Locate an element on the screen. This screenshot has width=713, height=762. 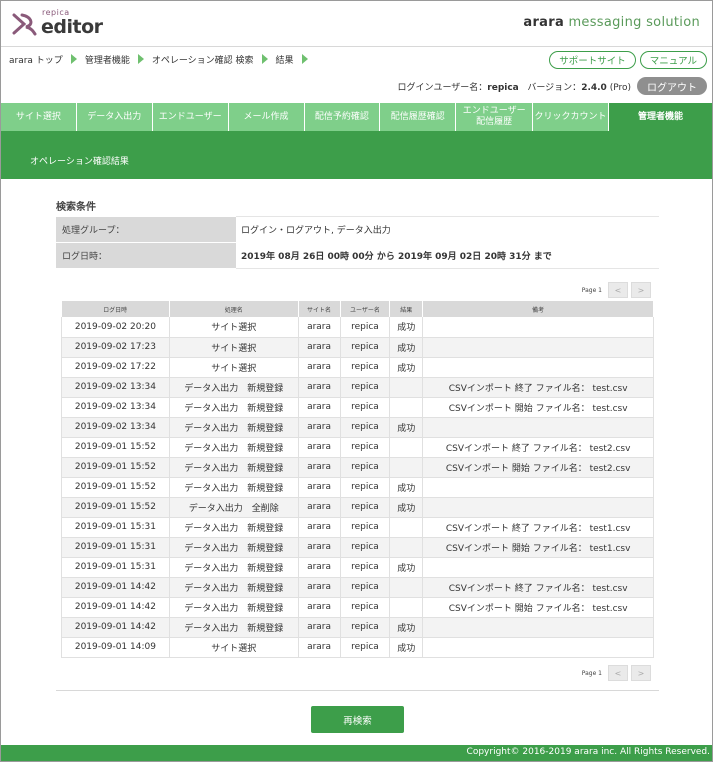
nav-tab: 管理者機能 is located at coordinates (660, 117).